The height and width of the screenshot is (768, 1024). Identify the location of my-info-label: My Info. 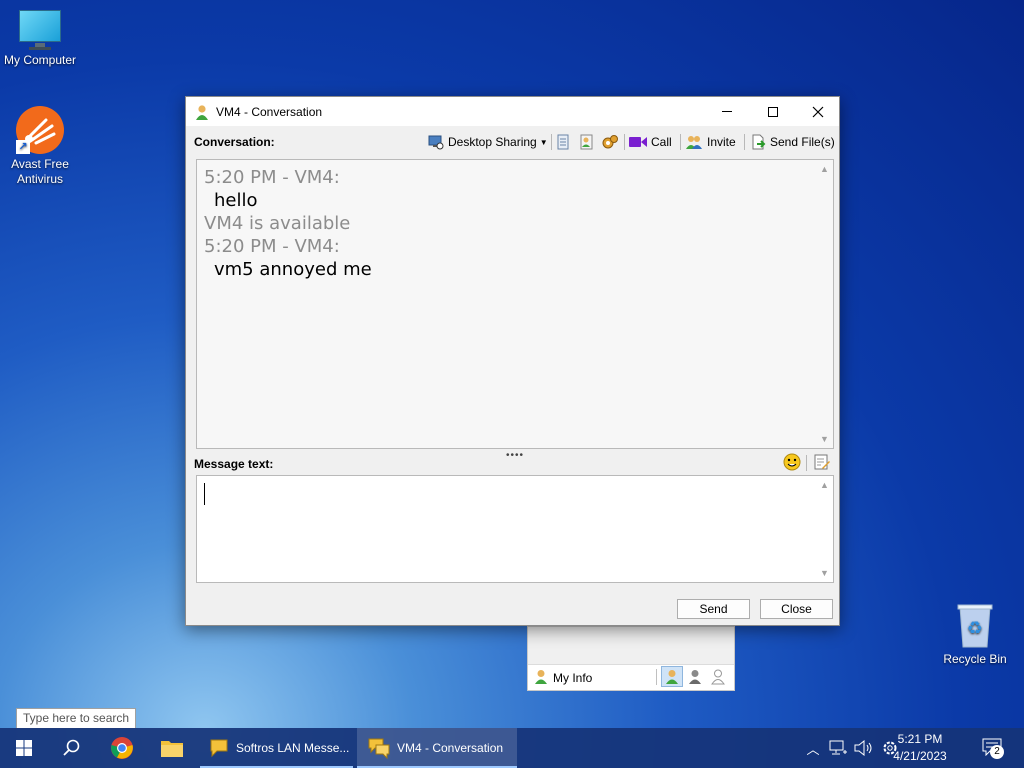
(572, 678).